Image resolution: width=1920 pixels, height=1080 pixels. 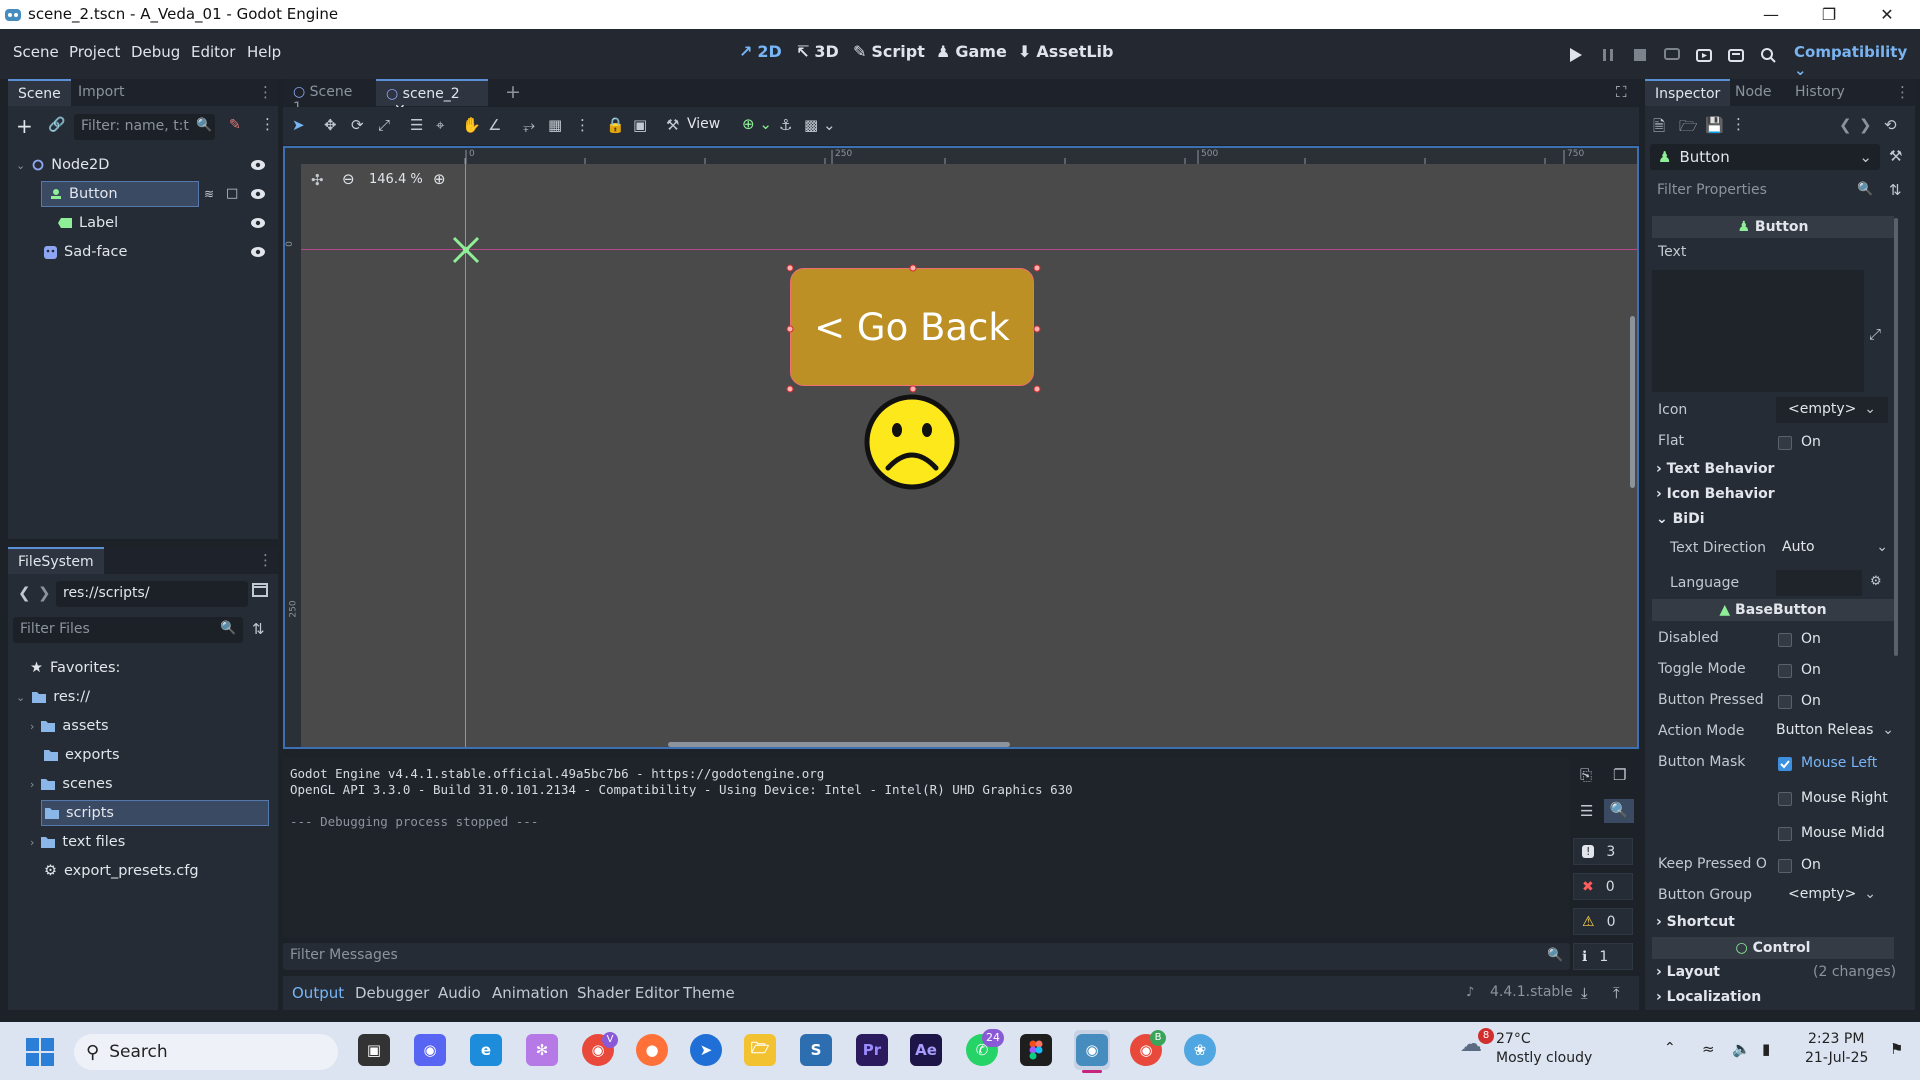 What do you see at coordinates (40, 1052) in the screenshot?
I see `windows-start-icon` at bounding box center [40, 1052].